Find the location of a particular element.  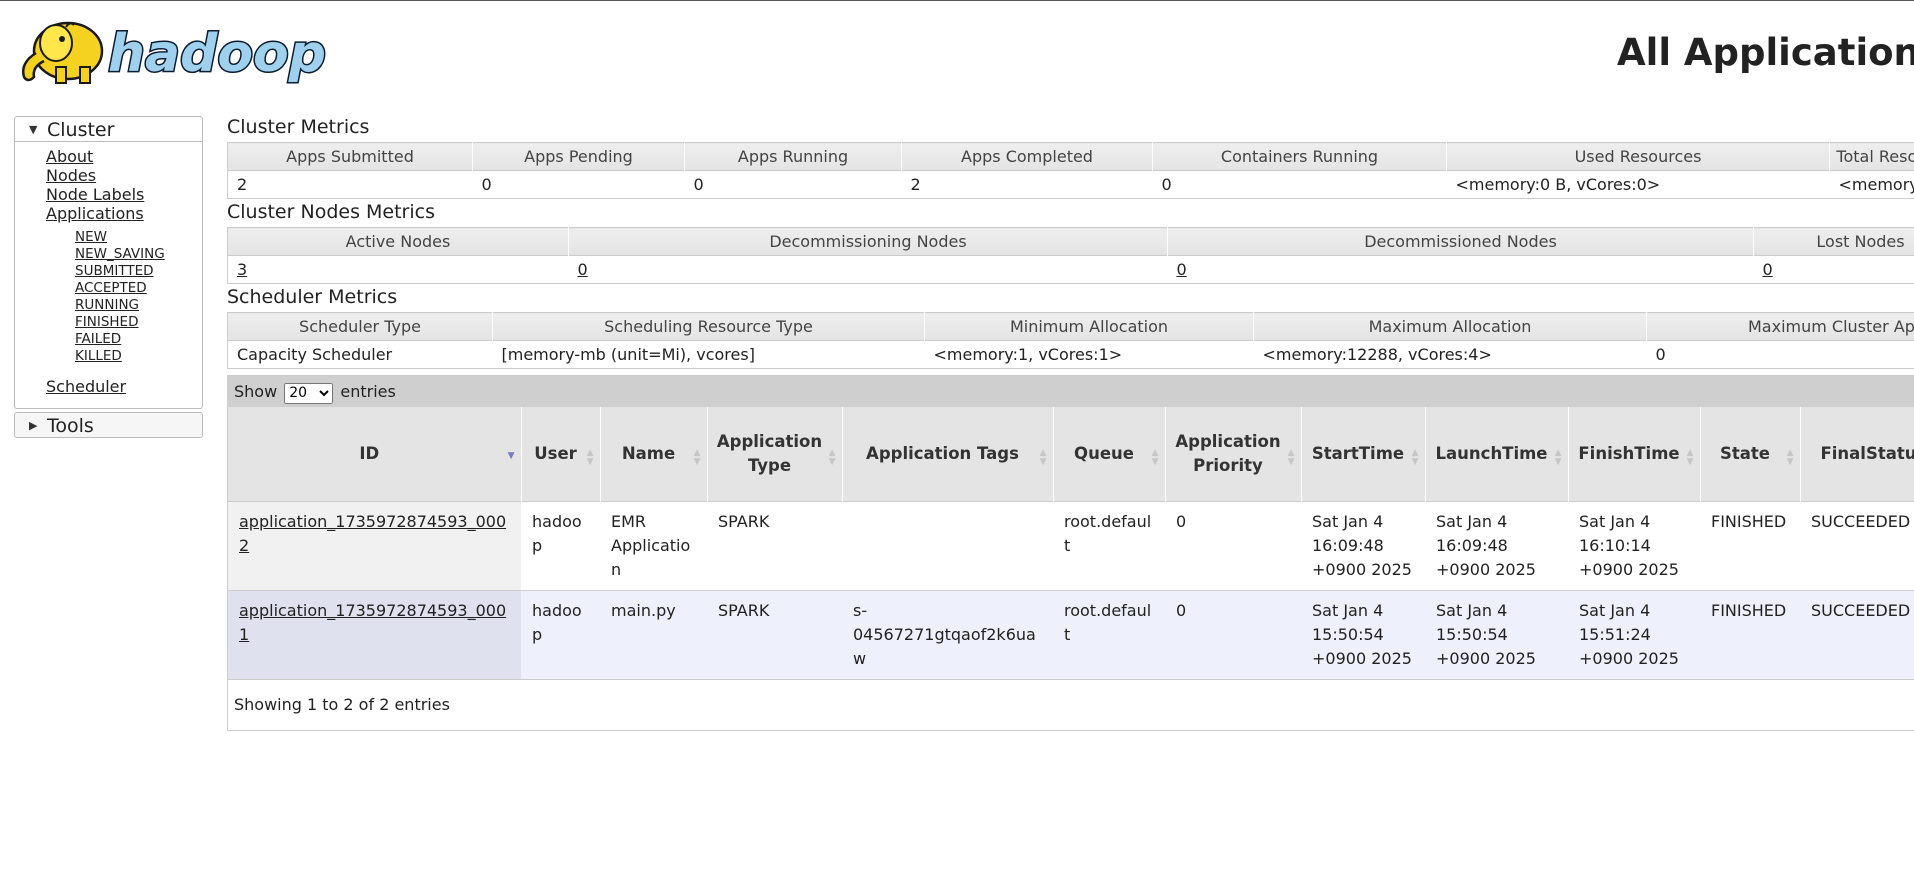

metric-value: Capacity Scheduler is located at coordinates (360, 354).